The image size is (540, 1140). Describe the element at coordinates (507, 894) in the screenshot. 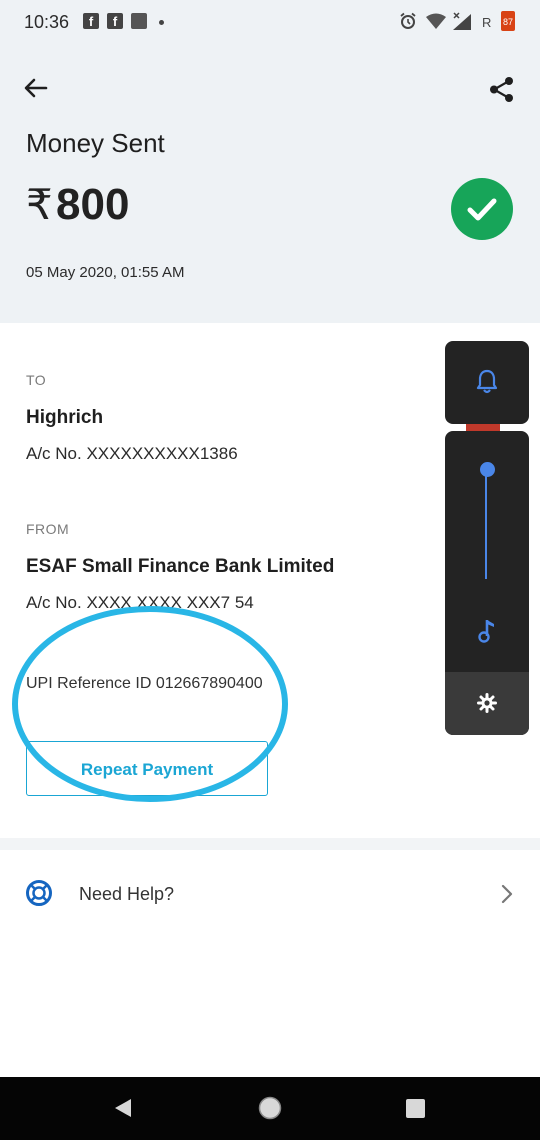

I see `chevron-right-icon` at that location.